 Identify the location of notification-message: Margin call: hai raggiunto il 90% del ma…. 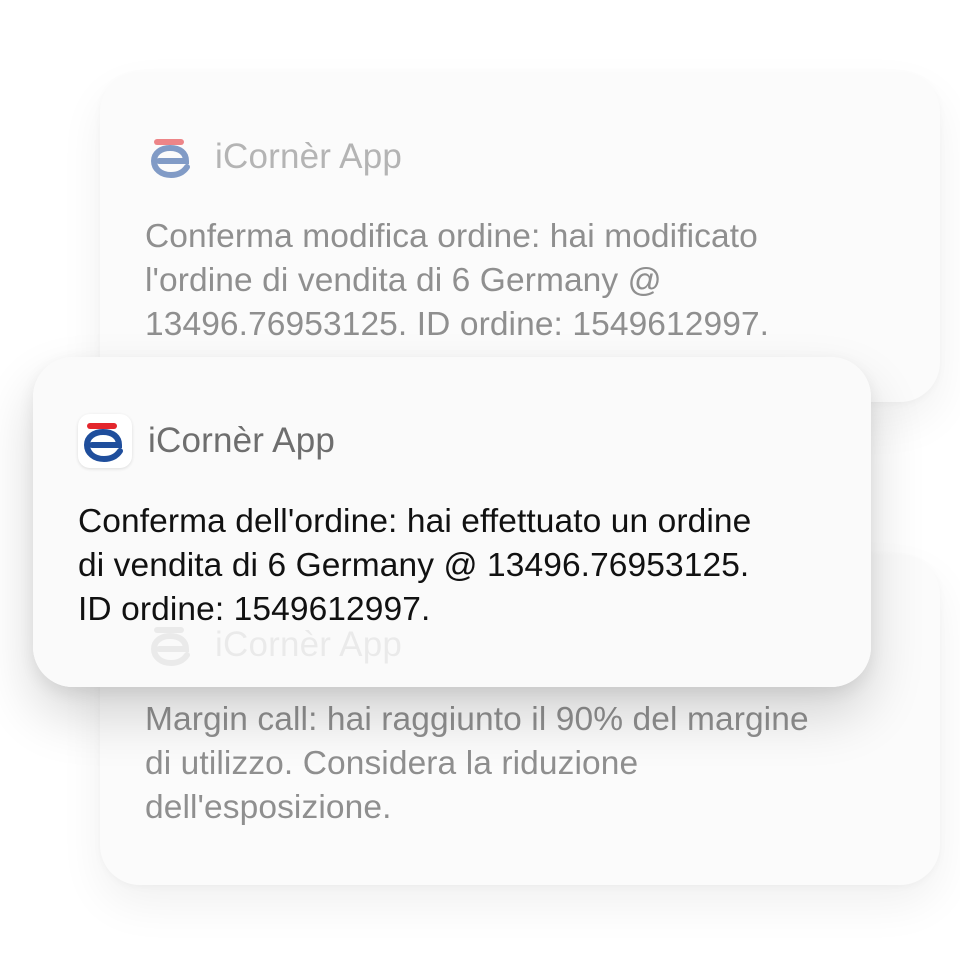
(477, 763).